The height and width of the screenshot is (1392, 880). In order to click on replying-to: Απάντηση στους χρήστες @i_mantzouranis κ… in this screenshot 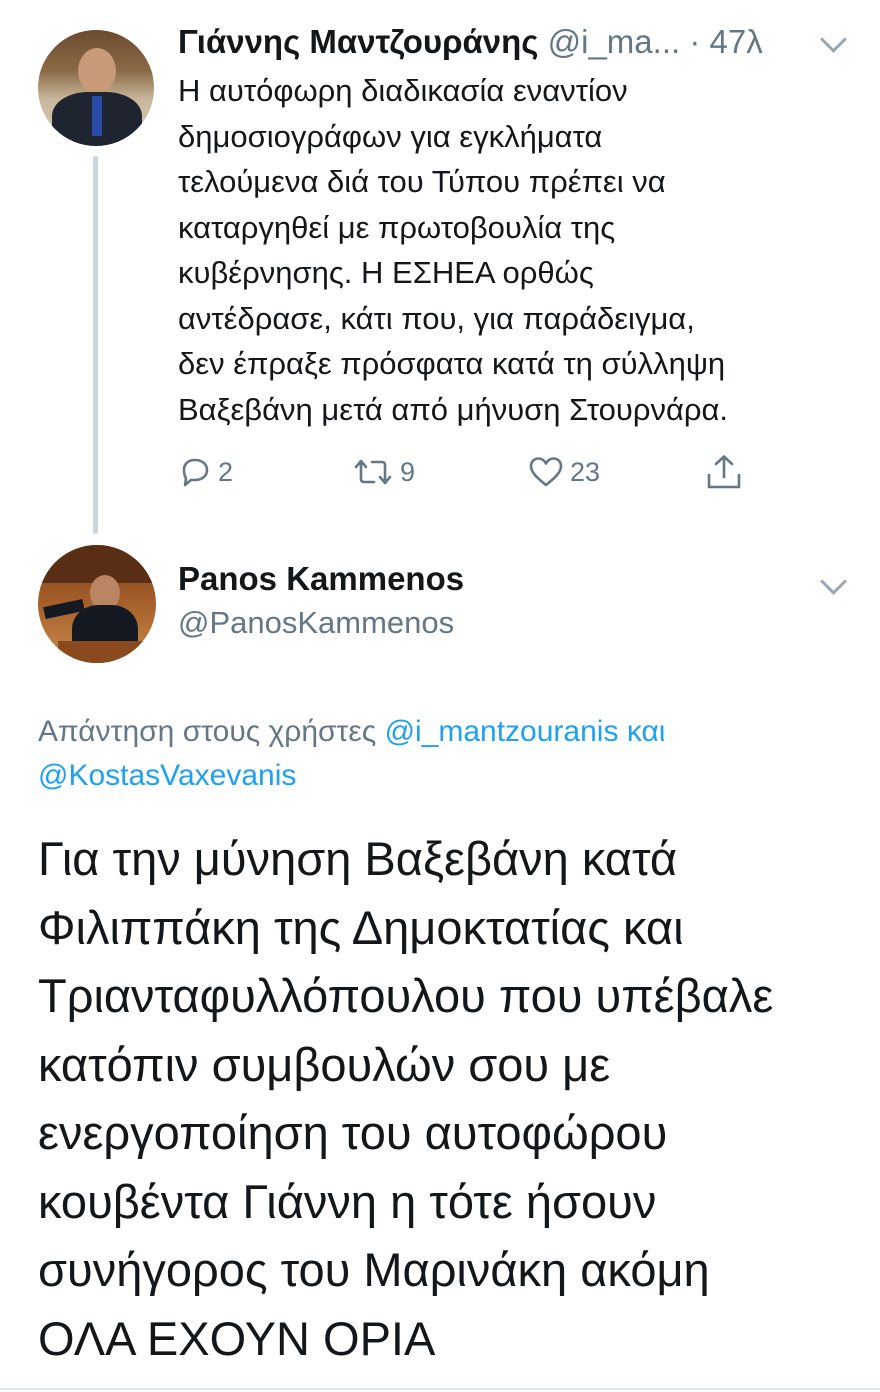, I will do `click(438, 754)`.